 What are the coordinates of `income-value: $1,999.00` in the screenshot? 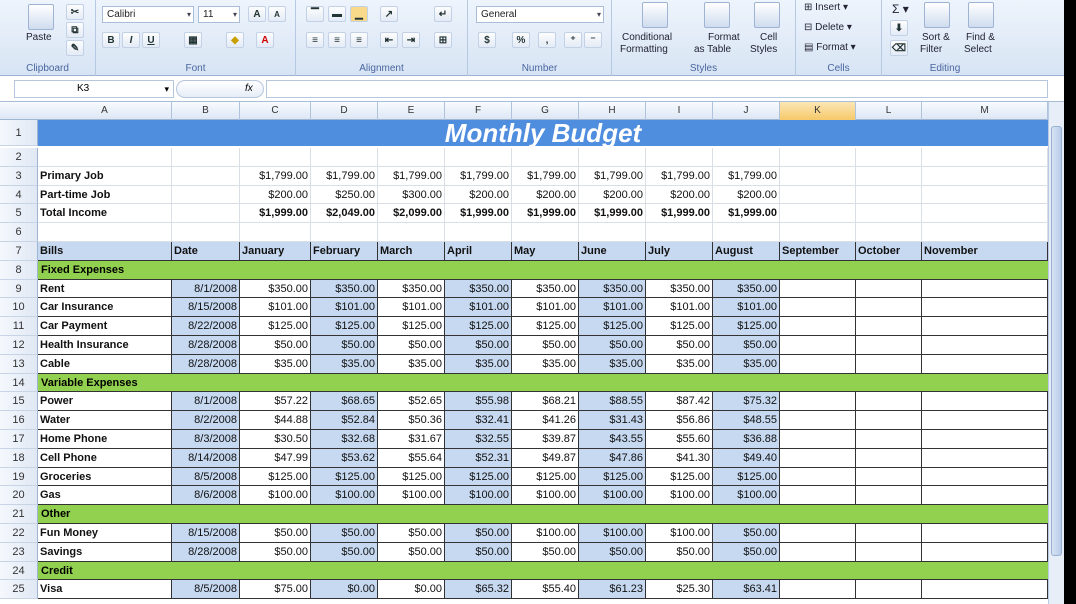 It's located at (612, 214).